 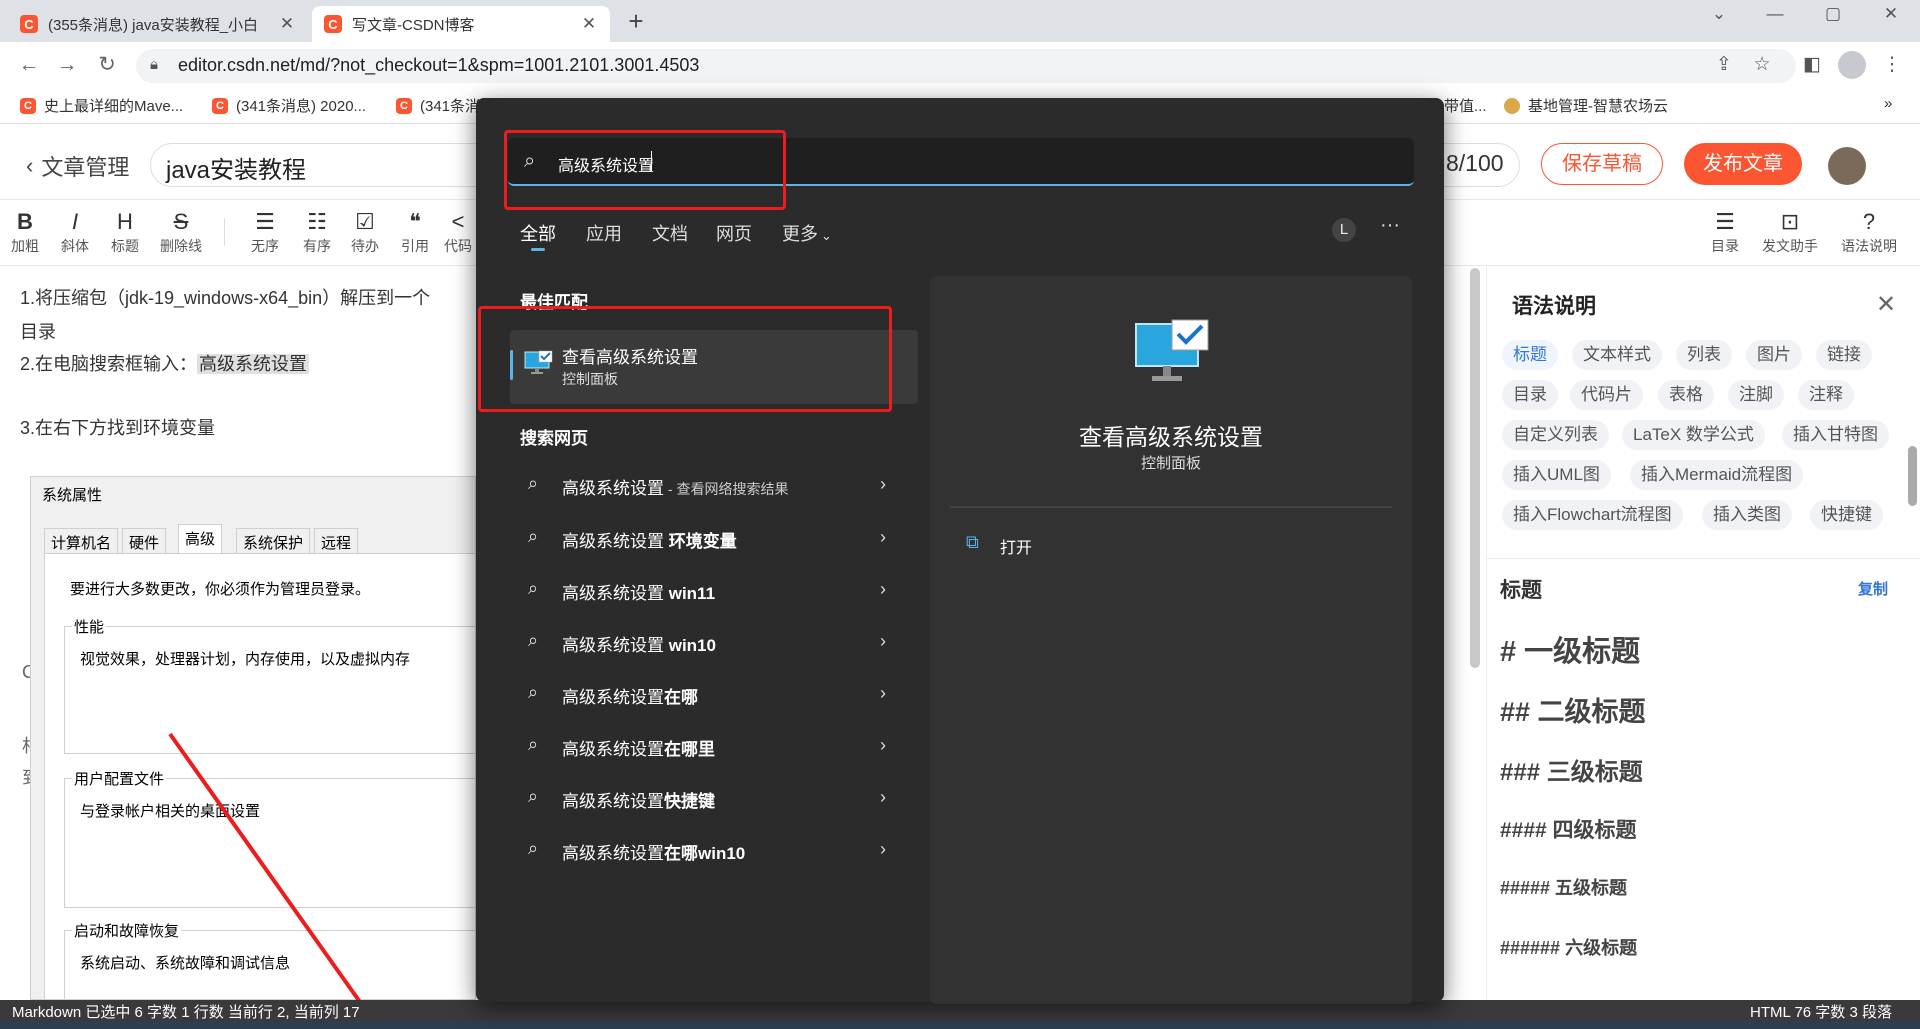 What do you see at coordinates (807, 233) in the screenshot?
I see `filter-more: 更多 ⌄` at bounding box center [807, 233].